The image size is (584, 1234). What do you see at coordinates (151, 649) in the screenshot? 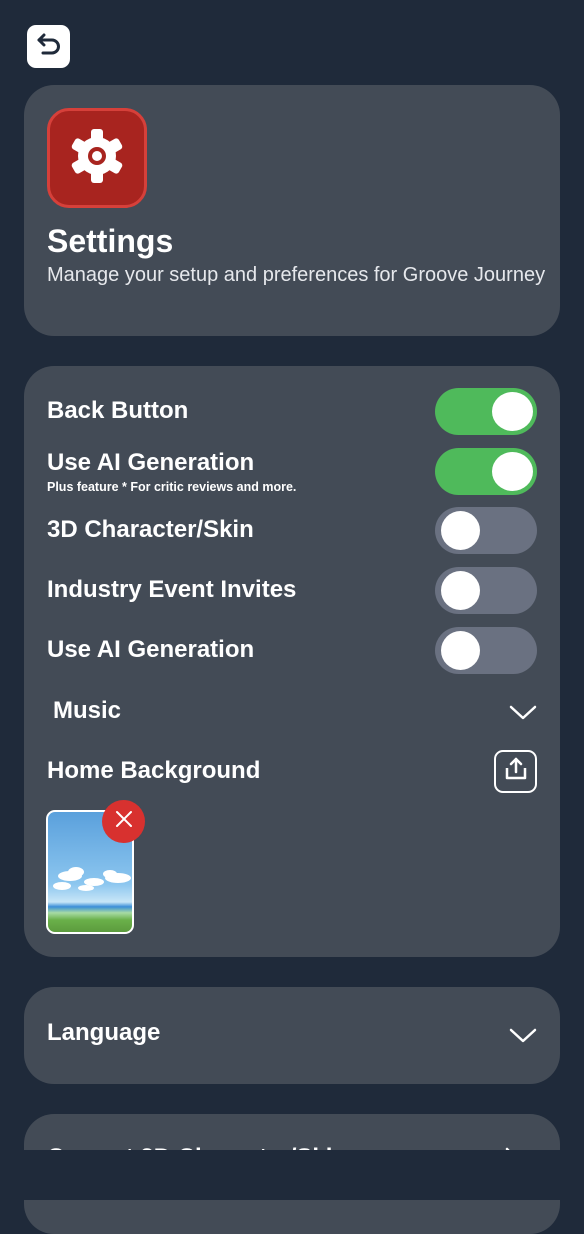
I see `use-ai-generation-2-label: Use AI Generation` at bounding box center [151, 649].